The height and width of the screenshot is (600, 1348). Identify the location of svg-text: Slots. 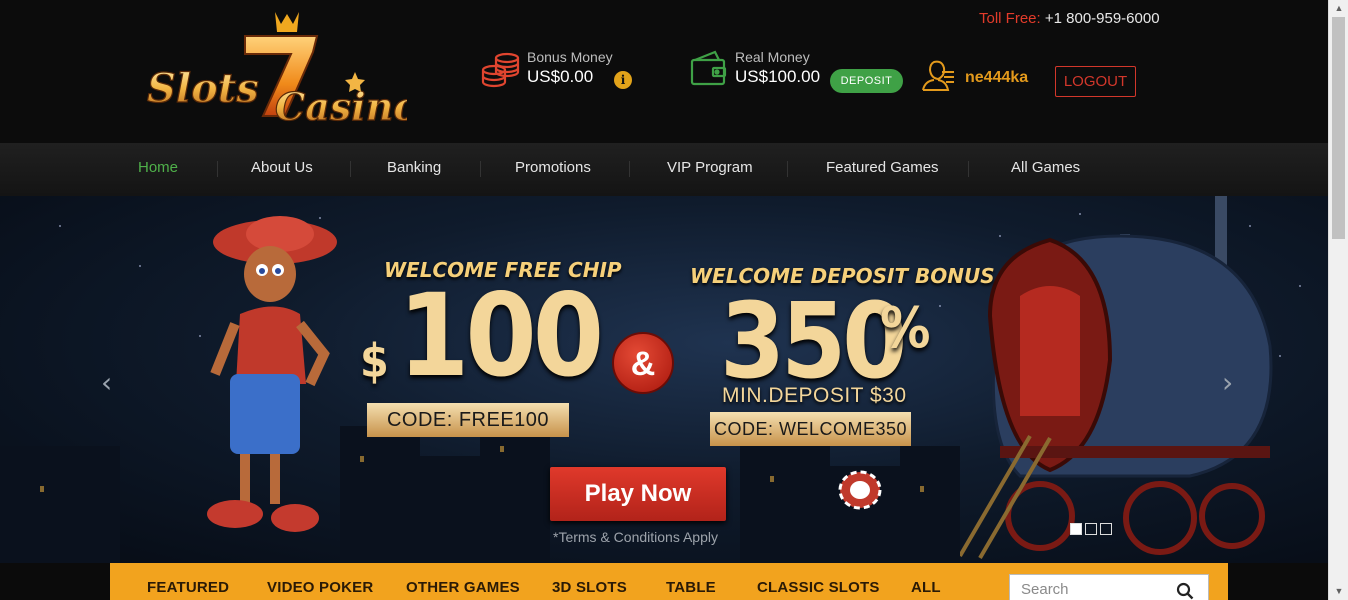
(203, 88).